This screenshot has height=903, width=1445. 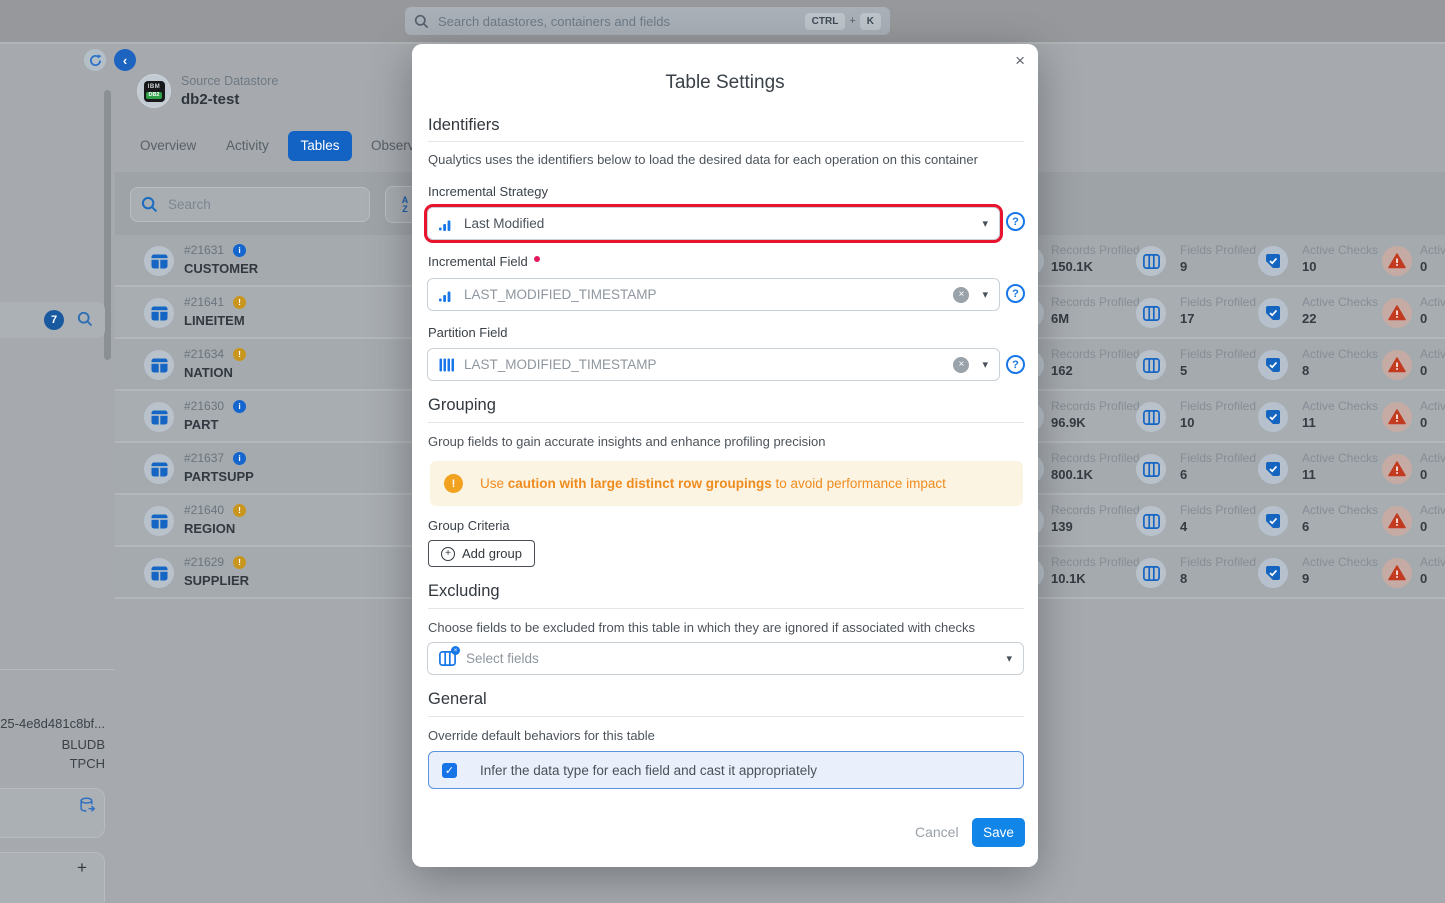 I want to click on incremental-strategy-select: Last Modified ▾, so click(x=713, y=223).